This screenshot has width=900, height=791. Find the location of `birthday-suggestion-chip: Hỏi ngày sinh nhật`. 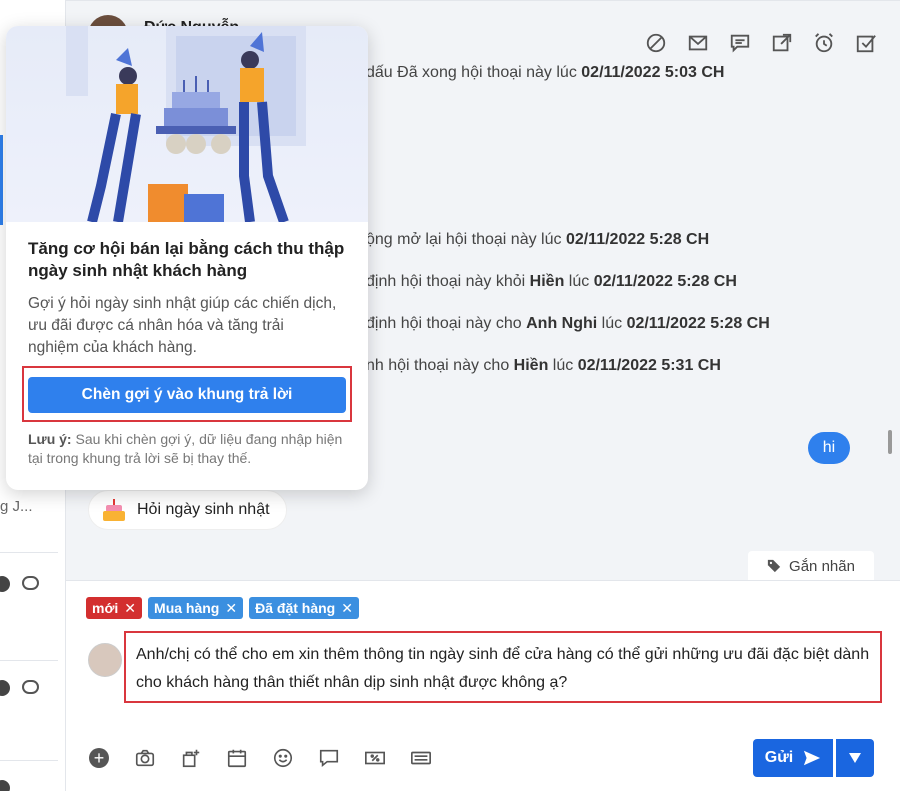

birthday-suggestion-chip: Hỏi ngày sinh nhật is located at coordinates (187, 510).